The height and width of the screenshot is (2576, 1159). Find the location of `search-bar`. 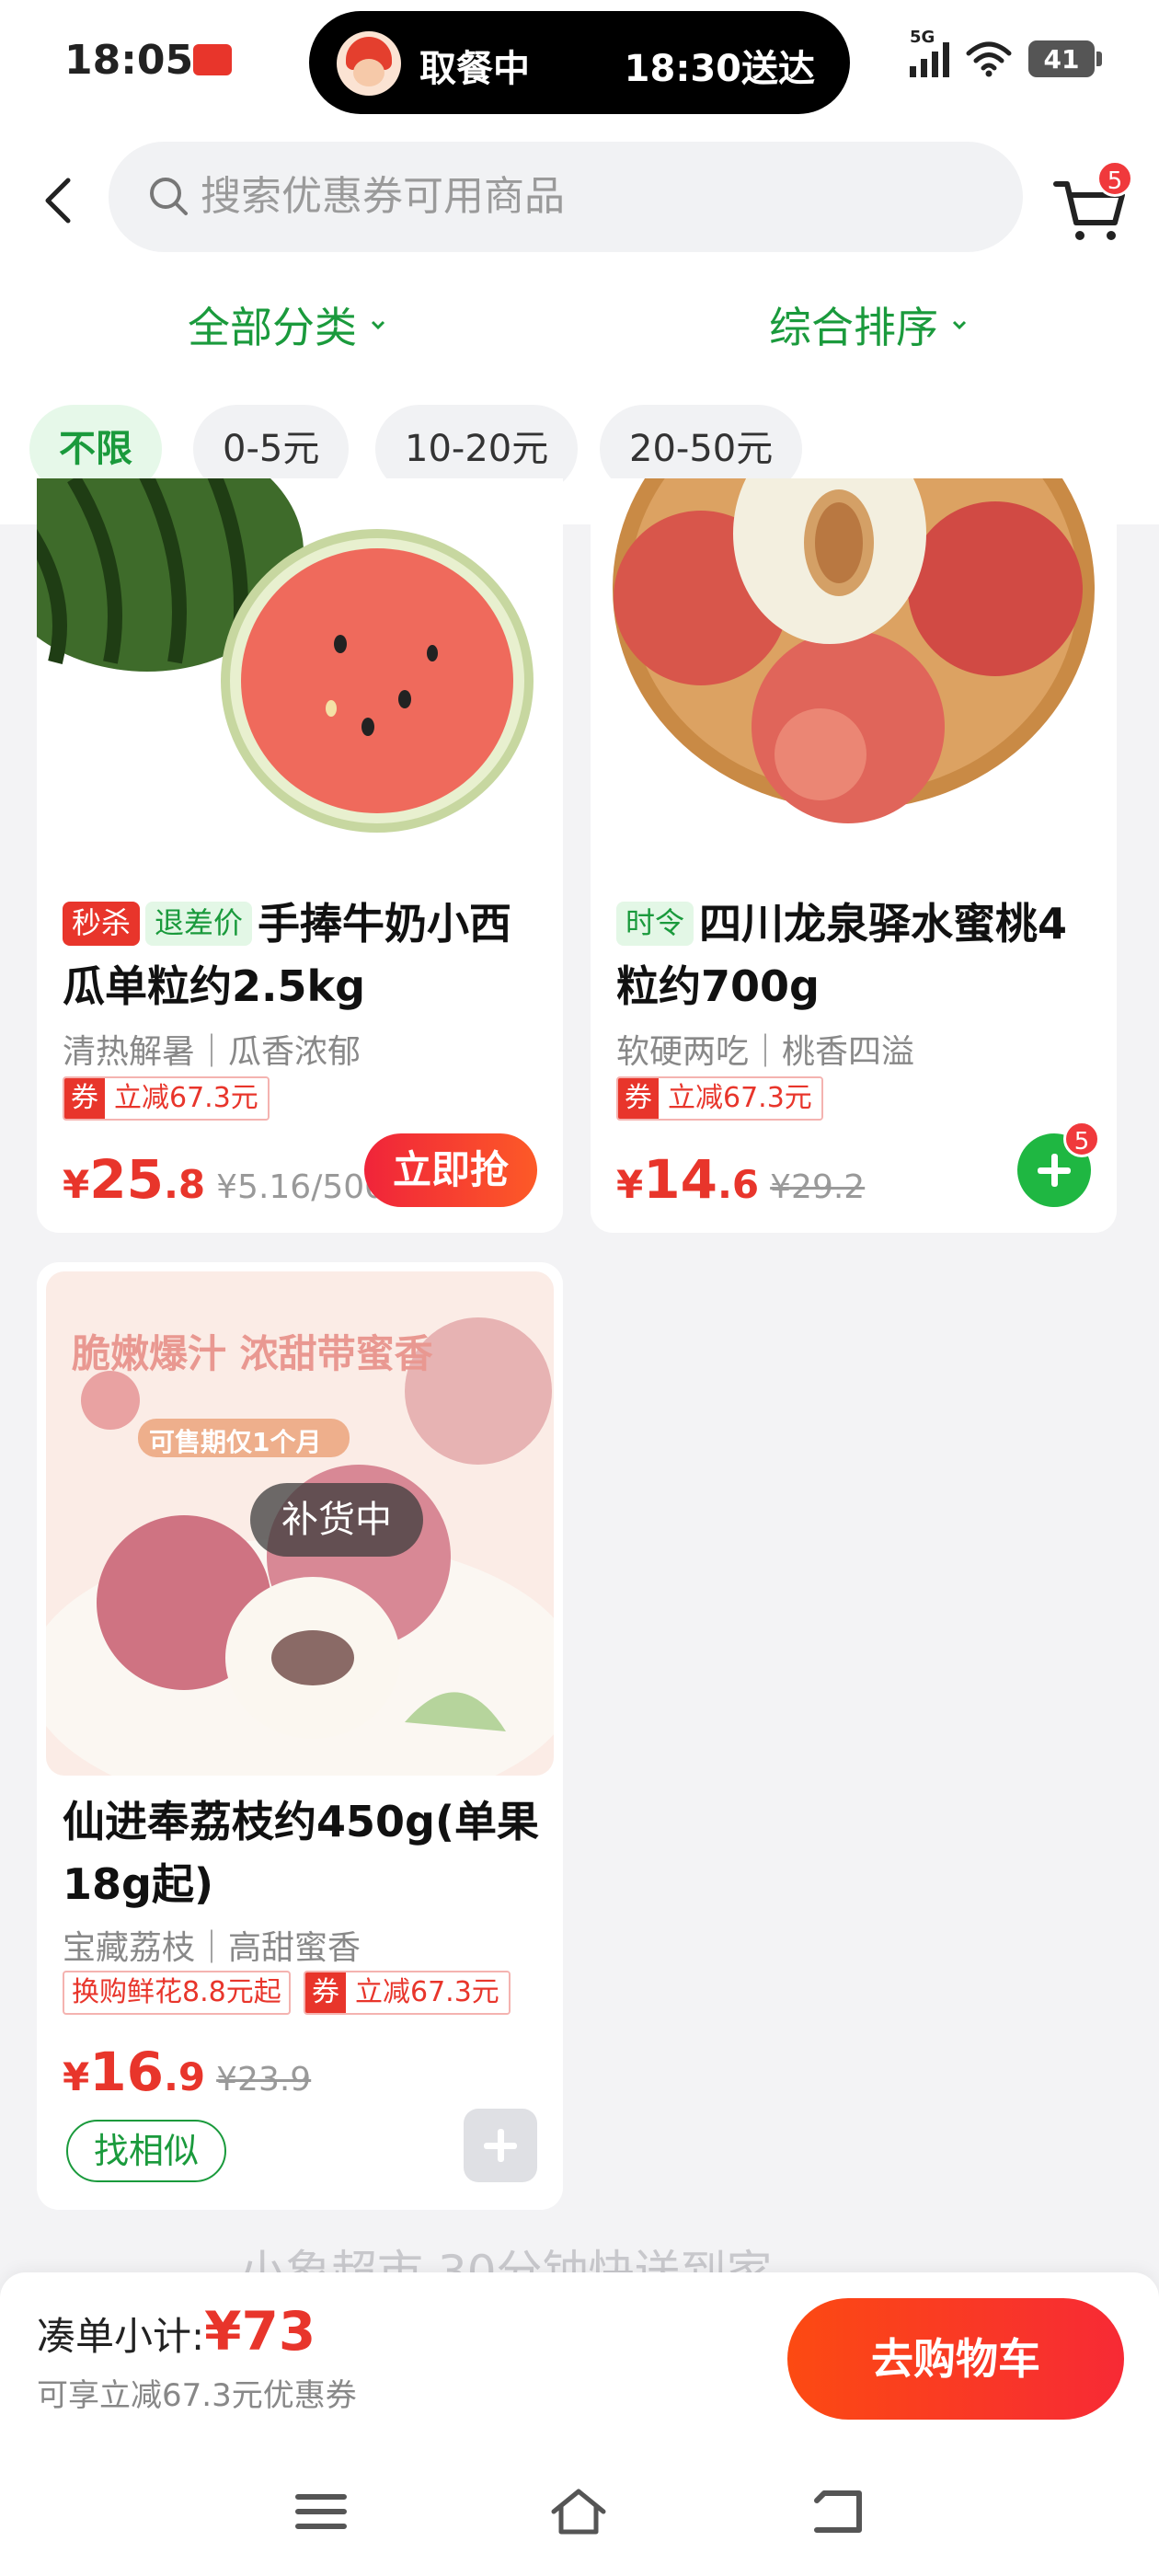

search-bar is located at coordinates (566, 197).